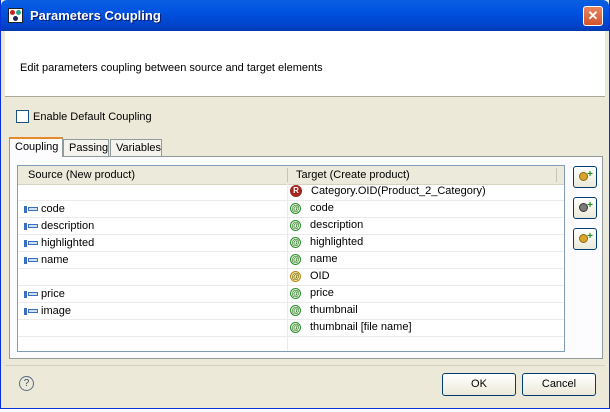  I want to click on source-label: highlighted, so click(68, 243).